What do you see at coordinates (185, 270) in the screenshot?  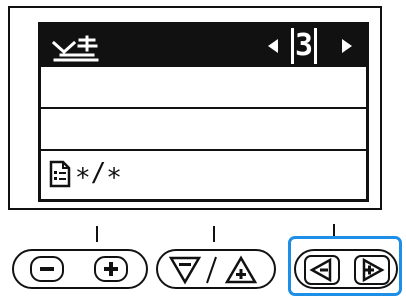 I see `triangle-down-minus-icon` at bounding box center [185, 270].